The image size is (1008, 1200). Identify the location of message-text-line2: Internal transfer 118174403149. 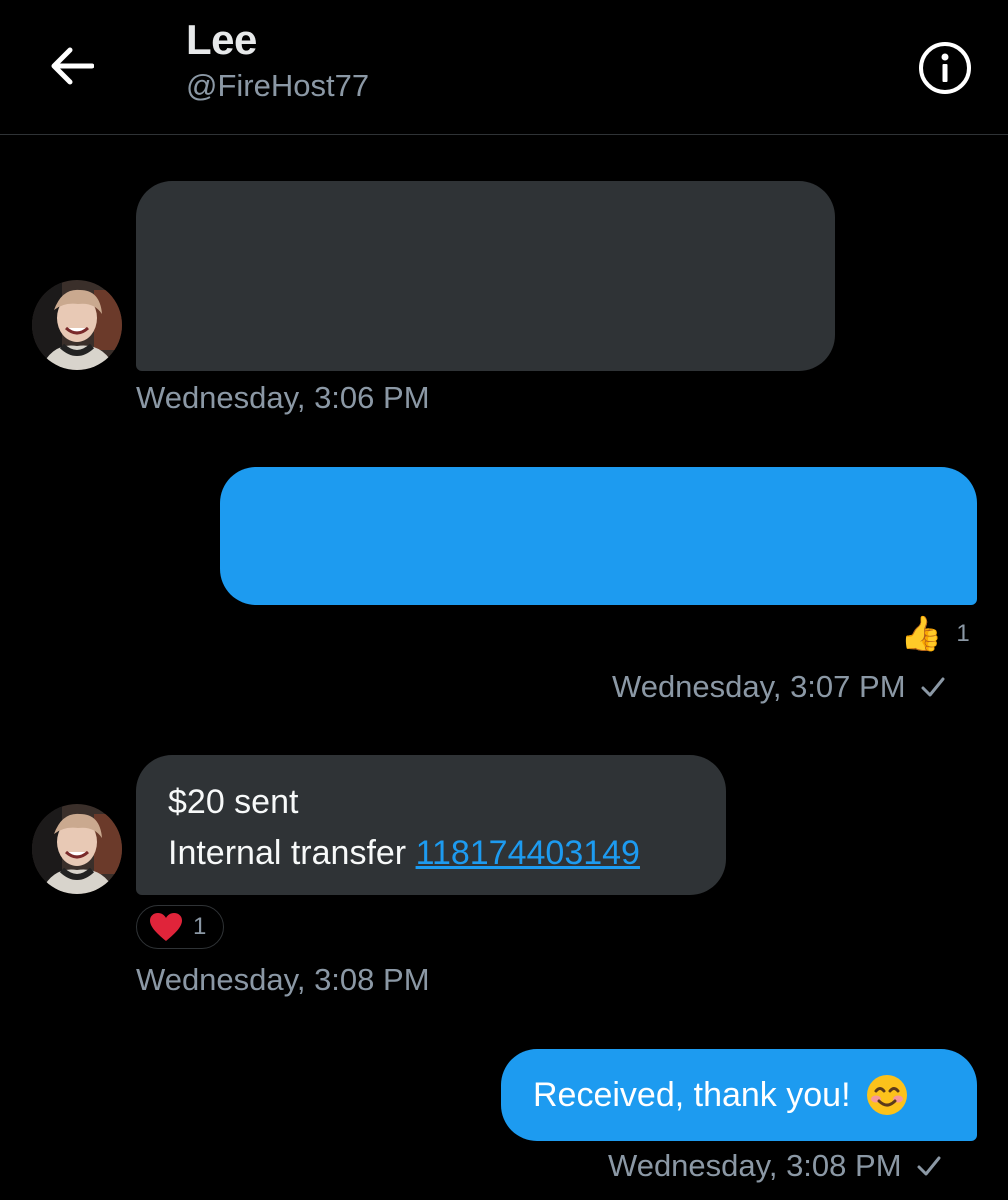
(431, 853).